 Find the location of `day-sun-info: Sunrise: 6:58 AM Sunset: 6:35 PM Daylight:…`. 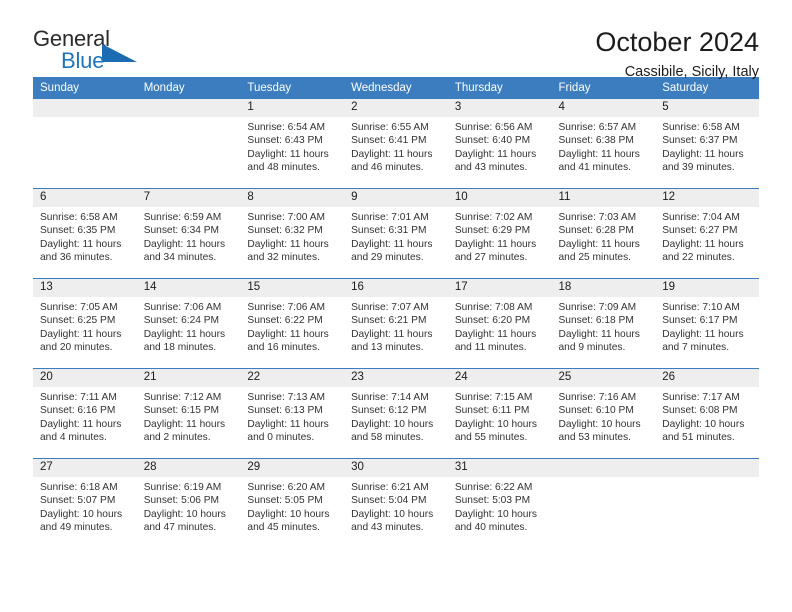

day-sun-info: Sunrise: 6:58 AM Sunset: 6:35 PM Daylight:… is located at coordinates (85, 236).